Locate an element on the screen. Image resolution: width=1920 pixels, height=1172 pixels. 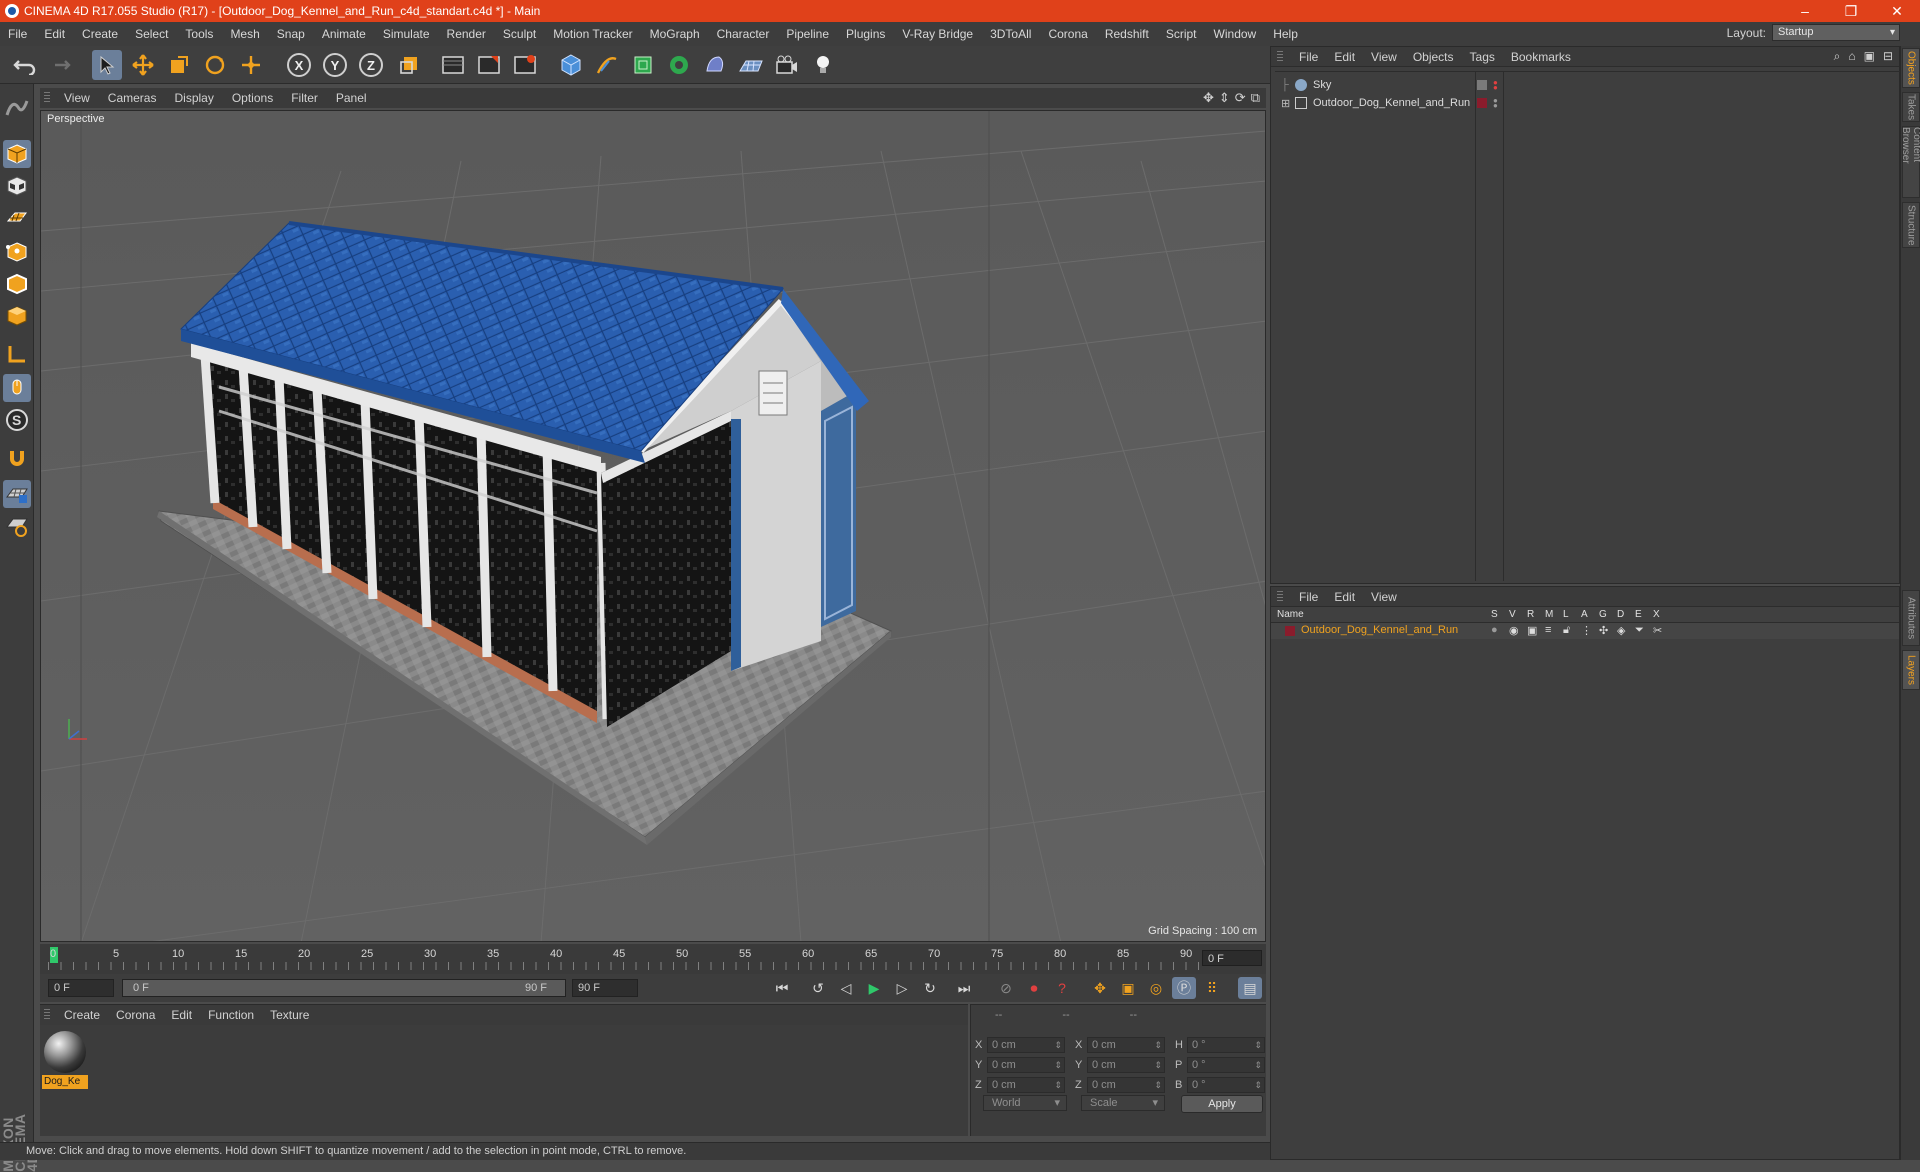
tab-attributes: Attributes is located at coordinates (1911, 618).